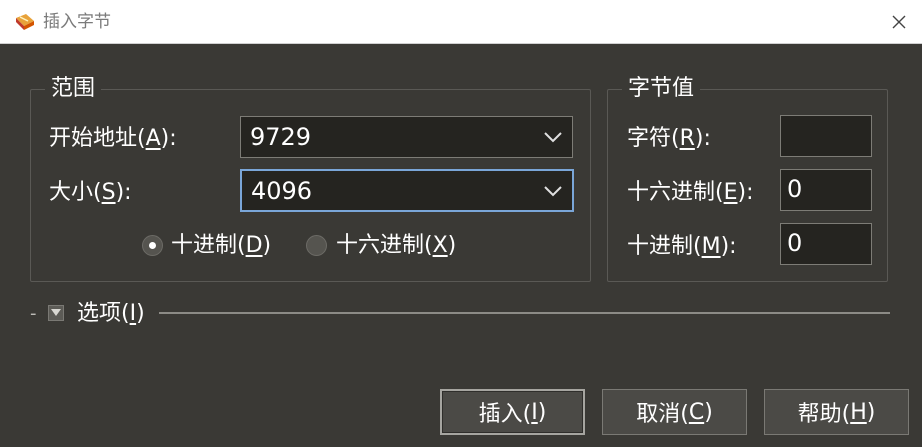 This screenshot has width=922, height=447. I want to click on hex-value-label: 十六进制(E):, so click(690, 192).